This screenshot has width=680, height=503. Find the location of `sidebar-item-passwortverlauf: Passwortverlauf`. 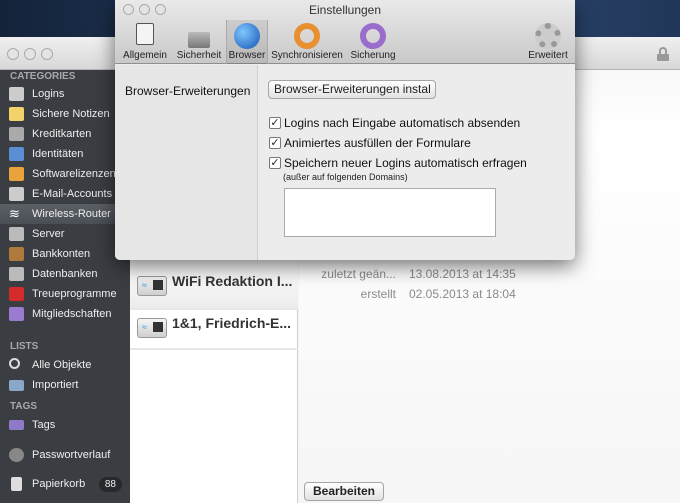

sidebar-item-passwortverlauf: Passwortverlauf is located at coordinates (65, 455).